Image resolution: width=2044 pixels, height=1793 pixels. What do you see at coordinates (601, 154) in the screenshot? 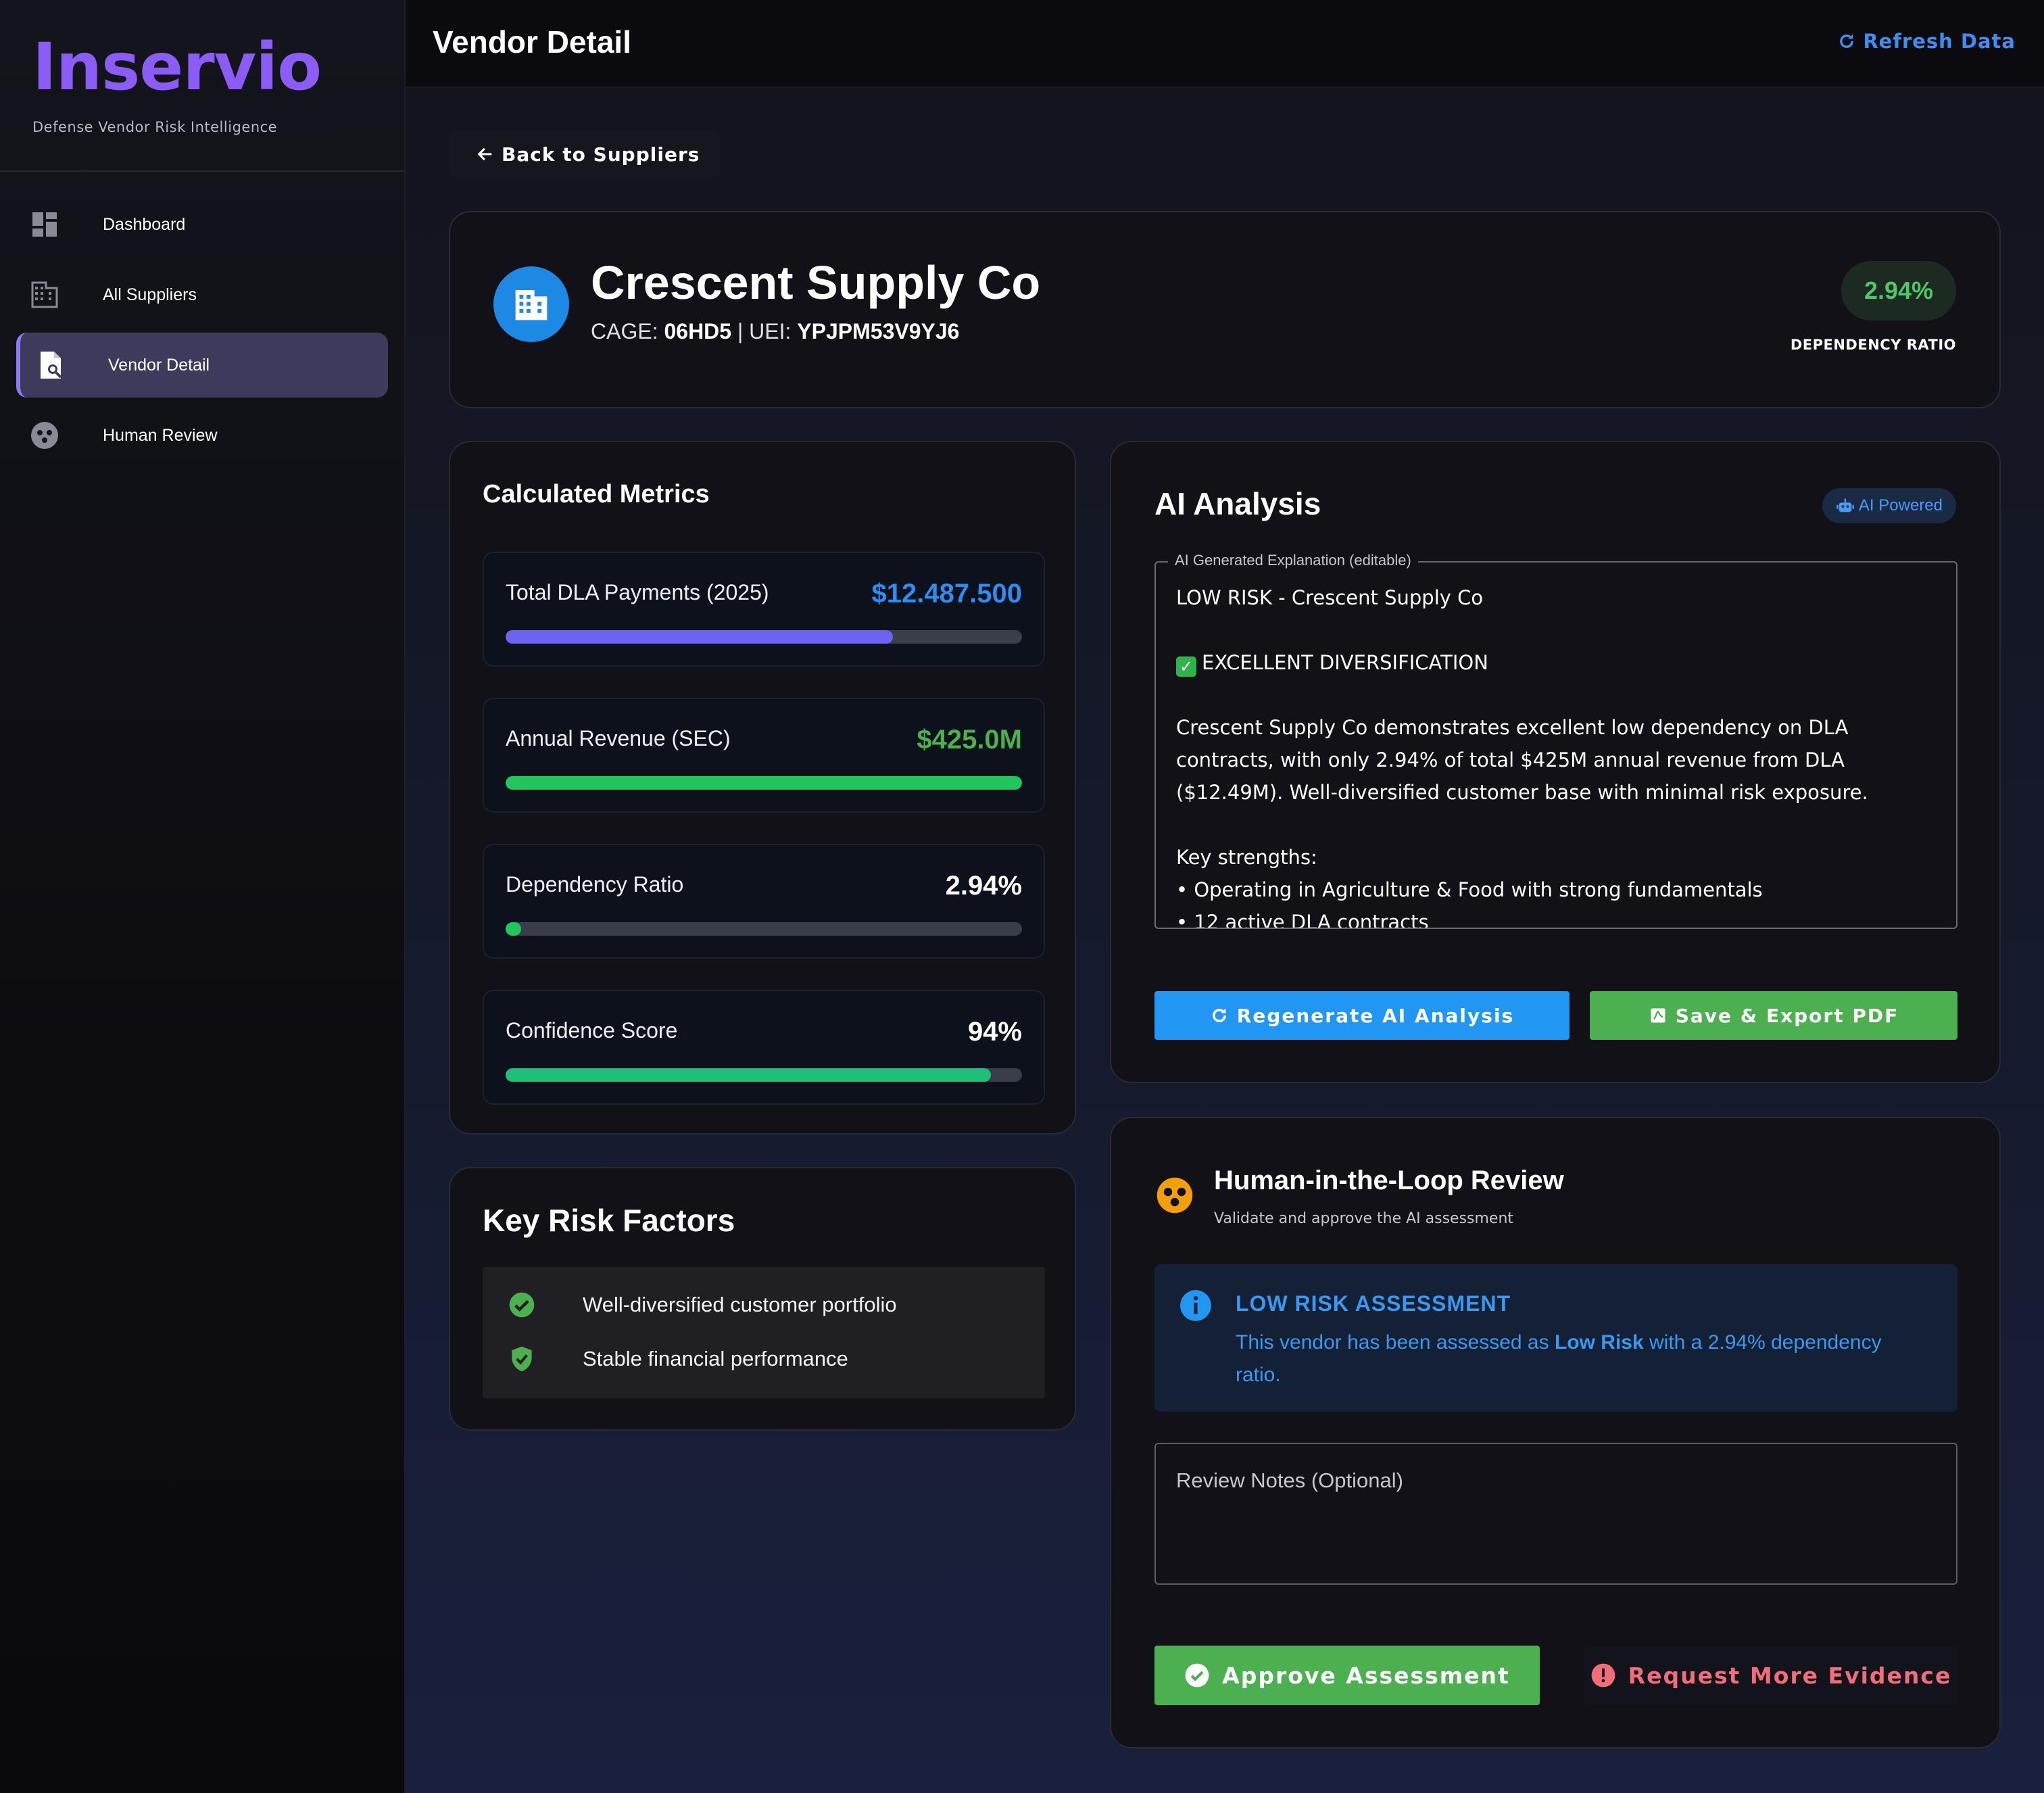
I see `back-label: Back to Suppliers` at bounding box center [601, 154].